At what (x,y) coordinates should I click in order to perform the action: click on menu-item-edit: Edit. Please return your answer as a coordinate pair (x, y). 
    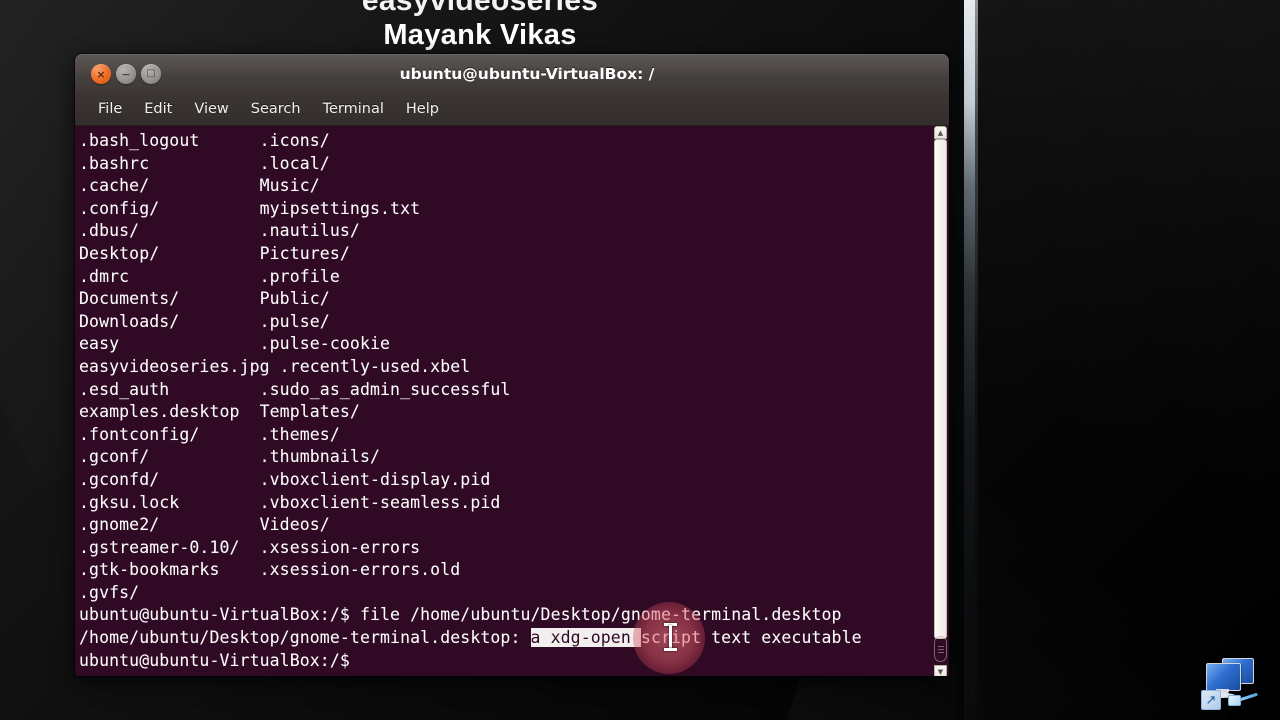
    Looking at the image, I should click on (158, 109).